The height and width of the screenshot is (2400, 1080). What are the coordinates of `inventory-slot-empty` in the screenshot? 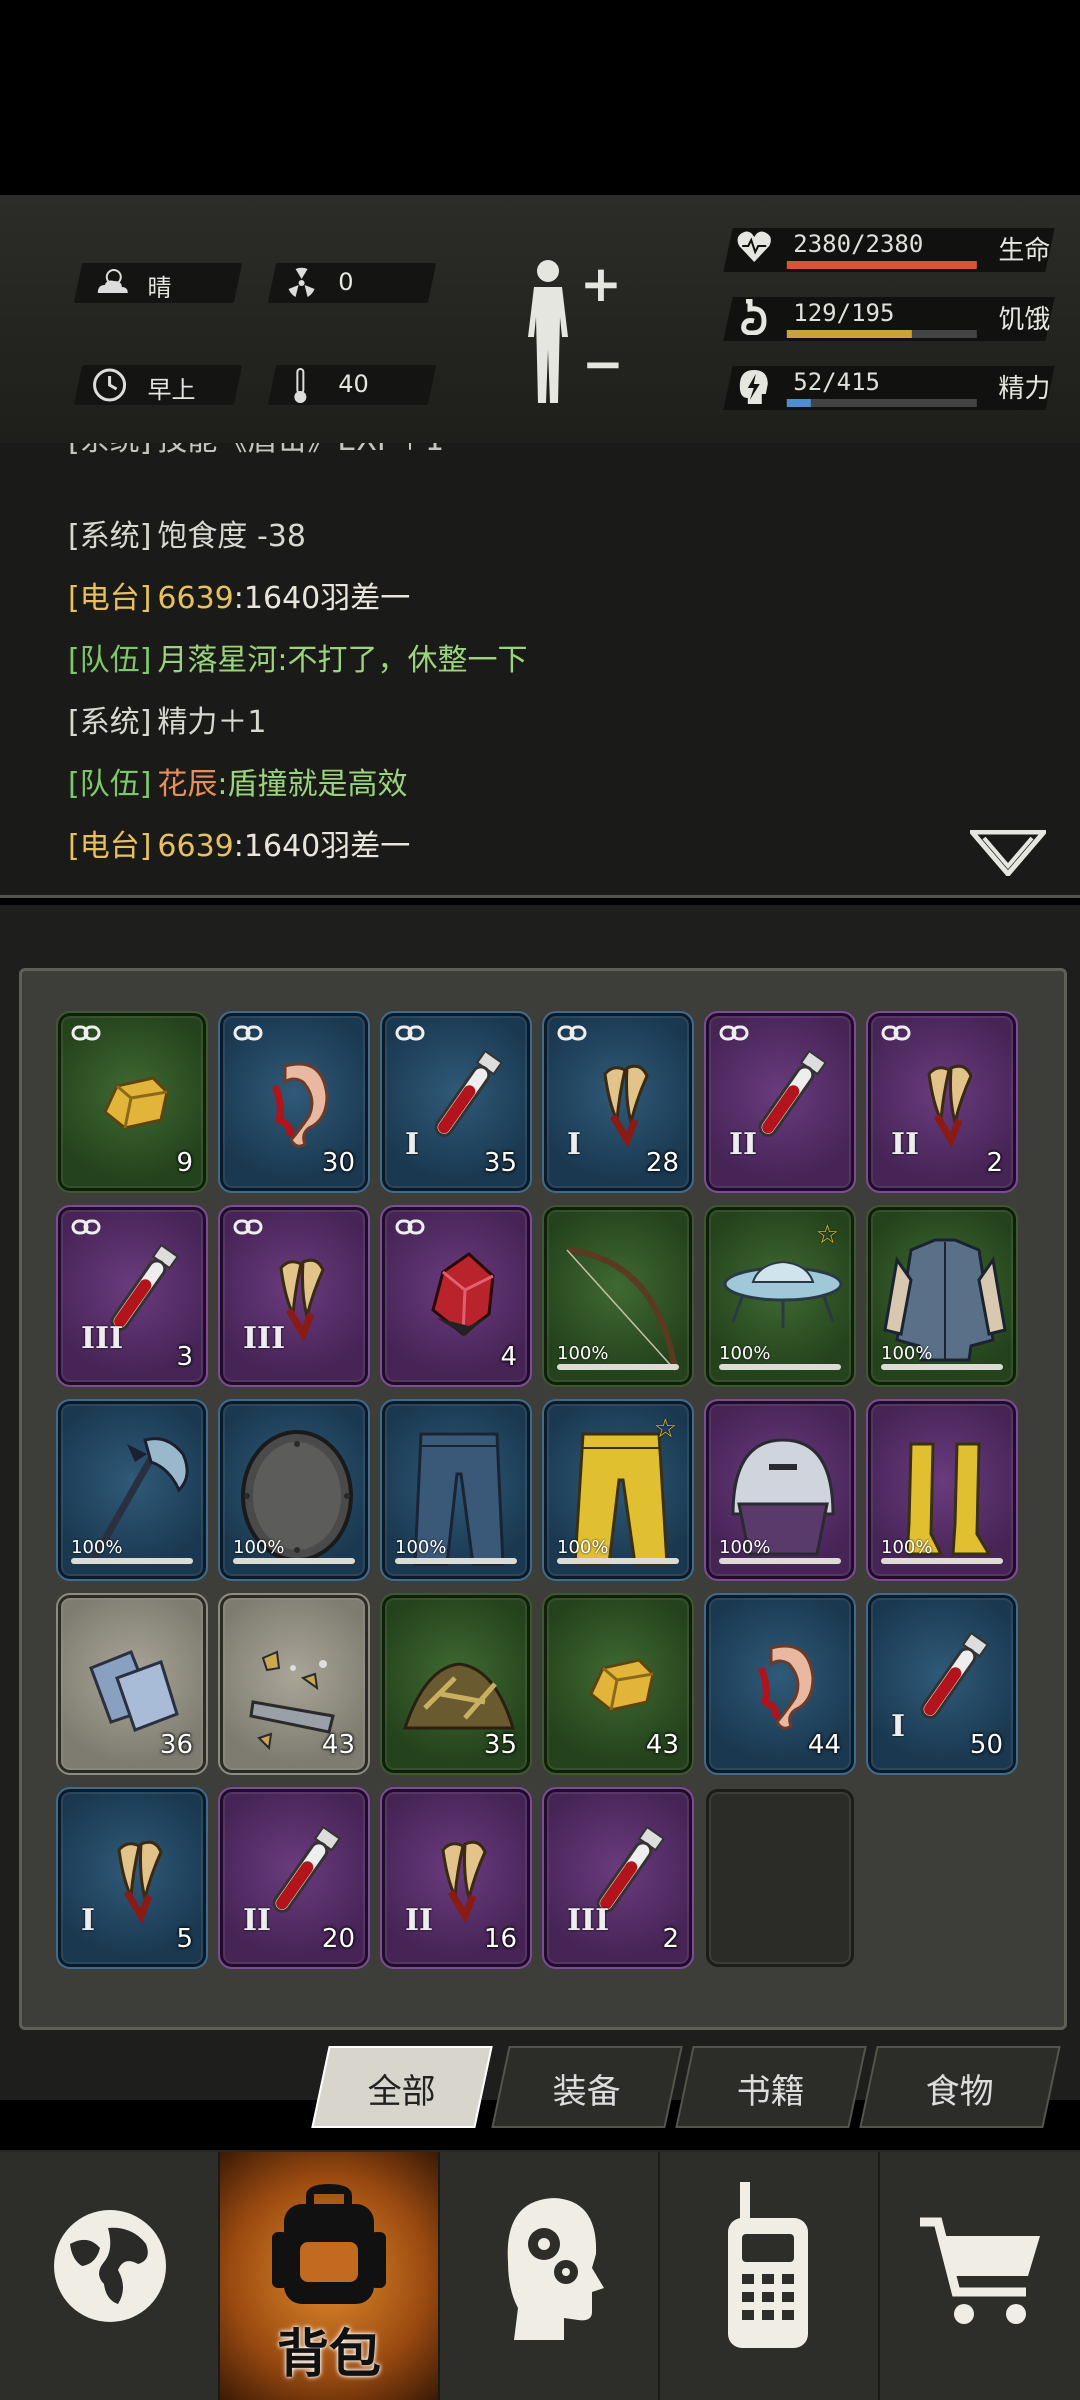 It's located at (780, 1878).